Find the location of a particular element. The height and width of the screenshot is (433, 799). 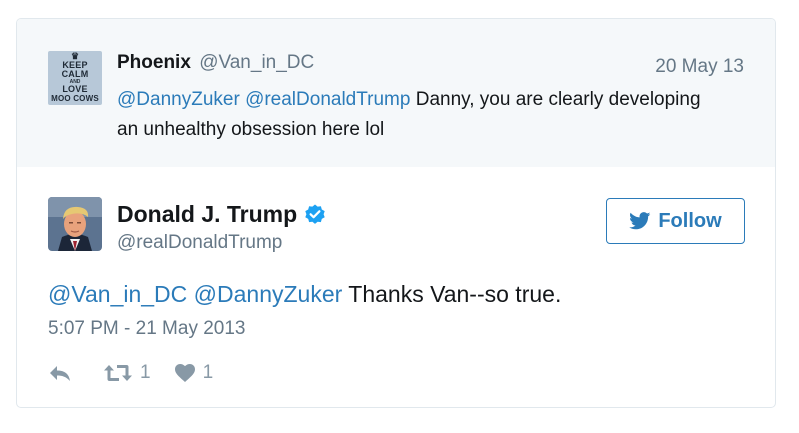

parent-date: 20 May 13 is located at coordinates (699, 67).